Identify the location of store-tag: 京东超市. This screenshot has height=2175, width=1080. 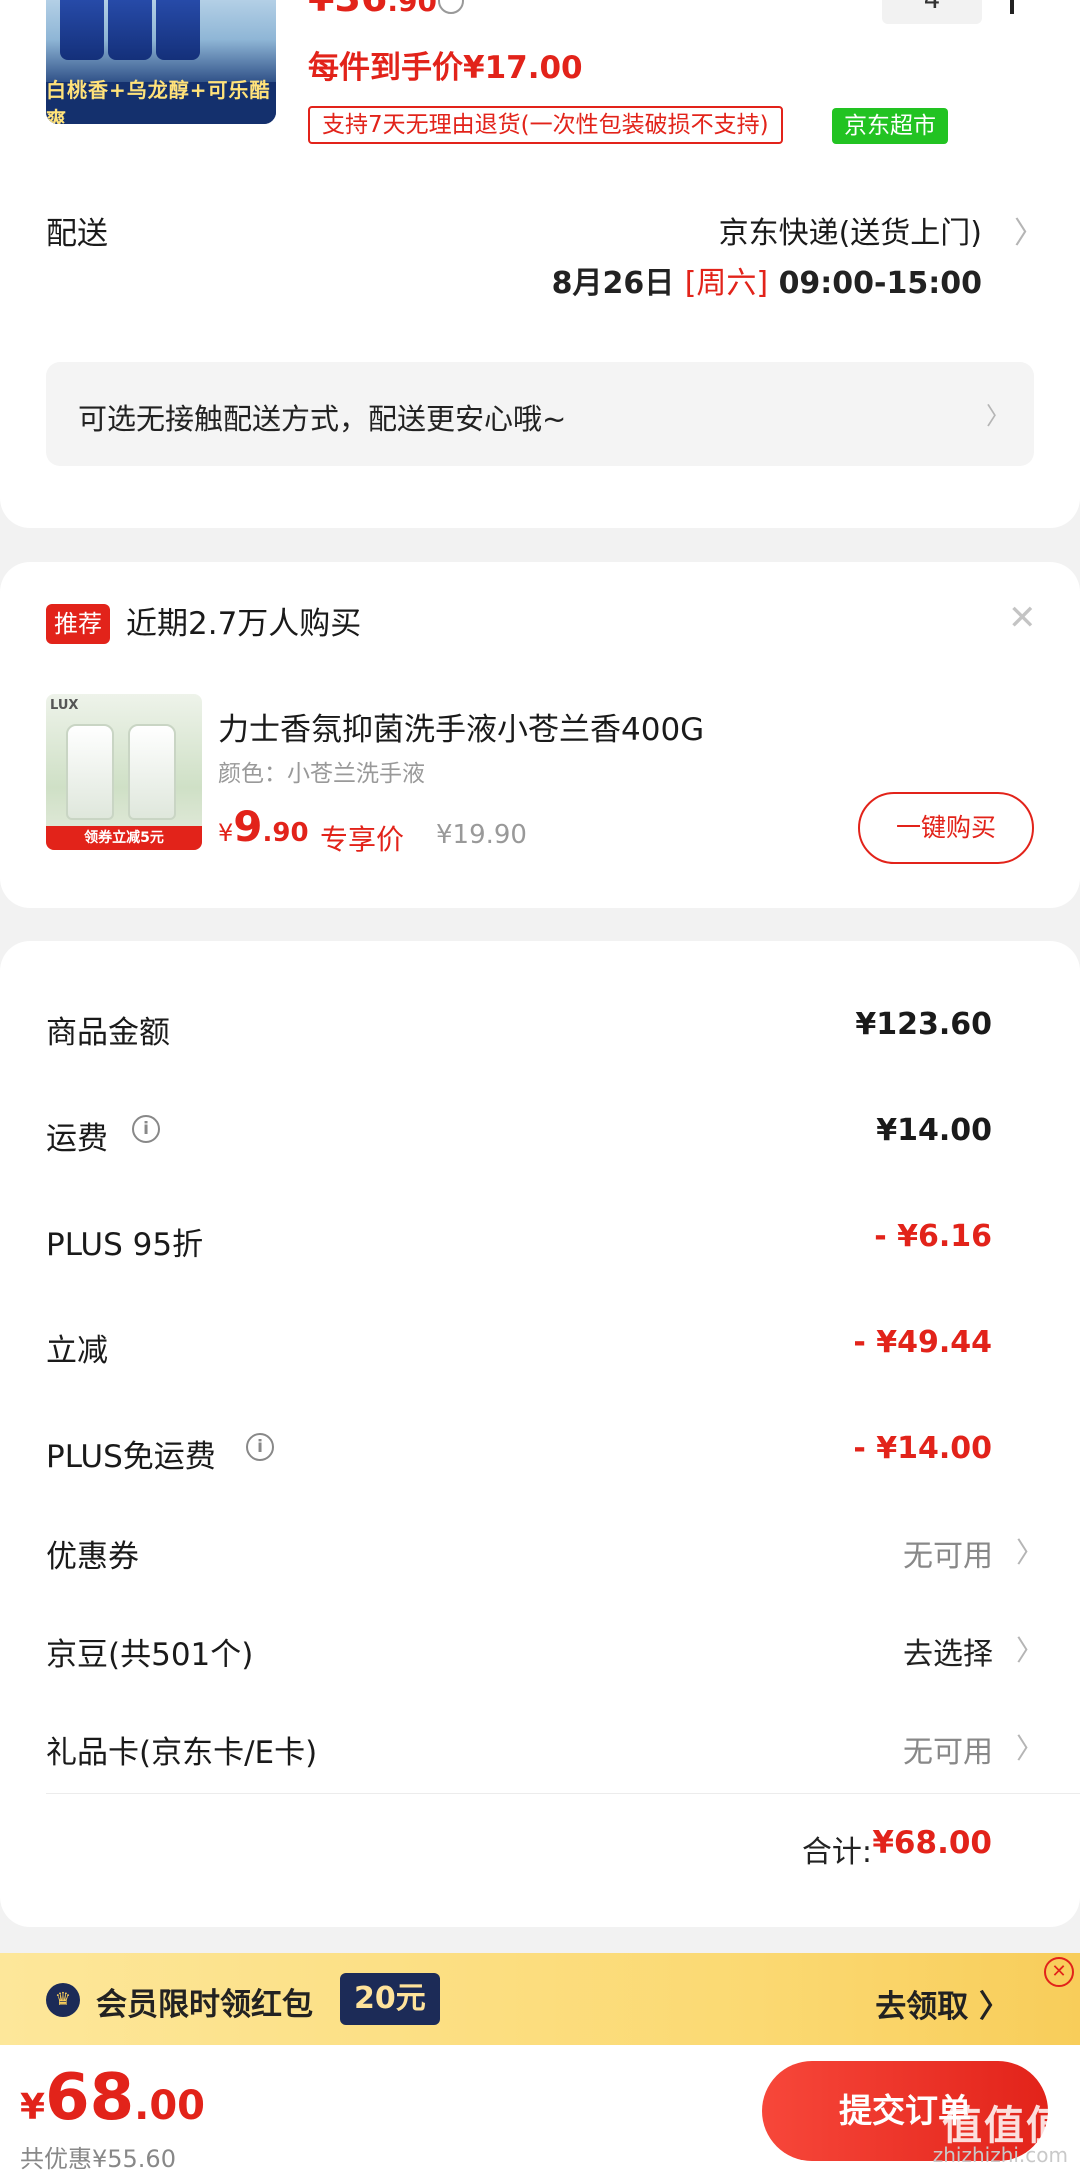
(890, 126).